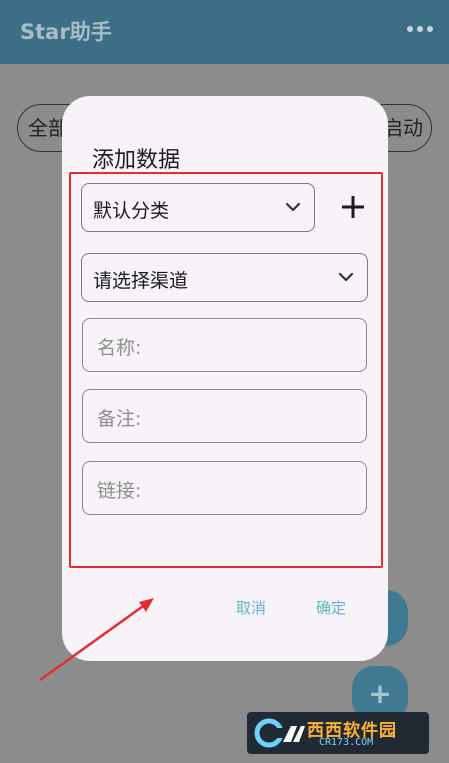  Describe the element at coordinates (136, 160) in the screenshot. I see `dialog-title: 添加数据` at that location.